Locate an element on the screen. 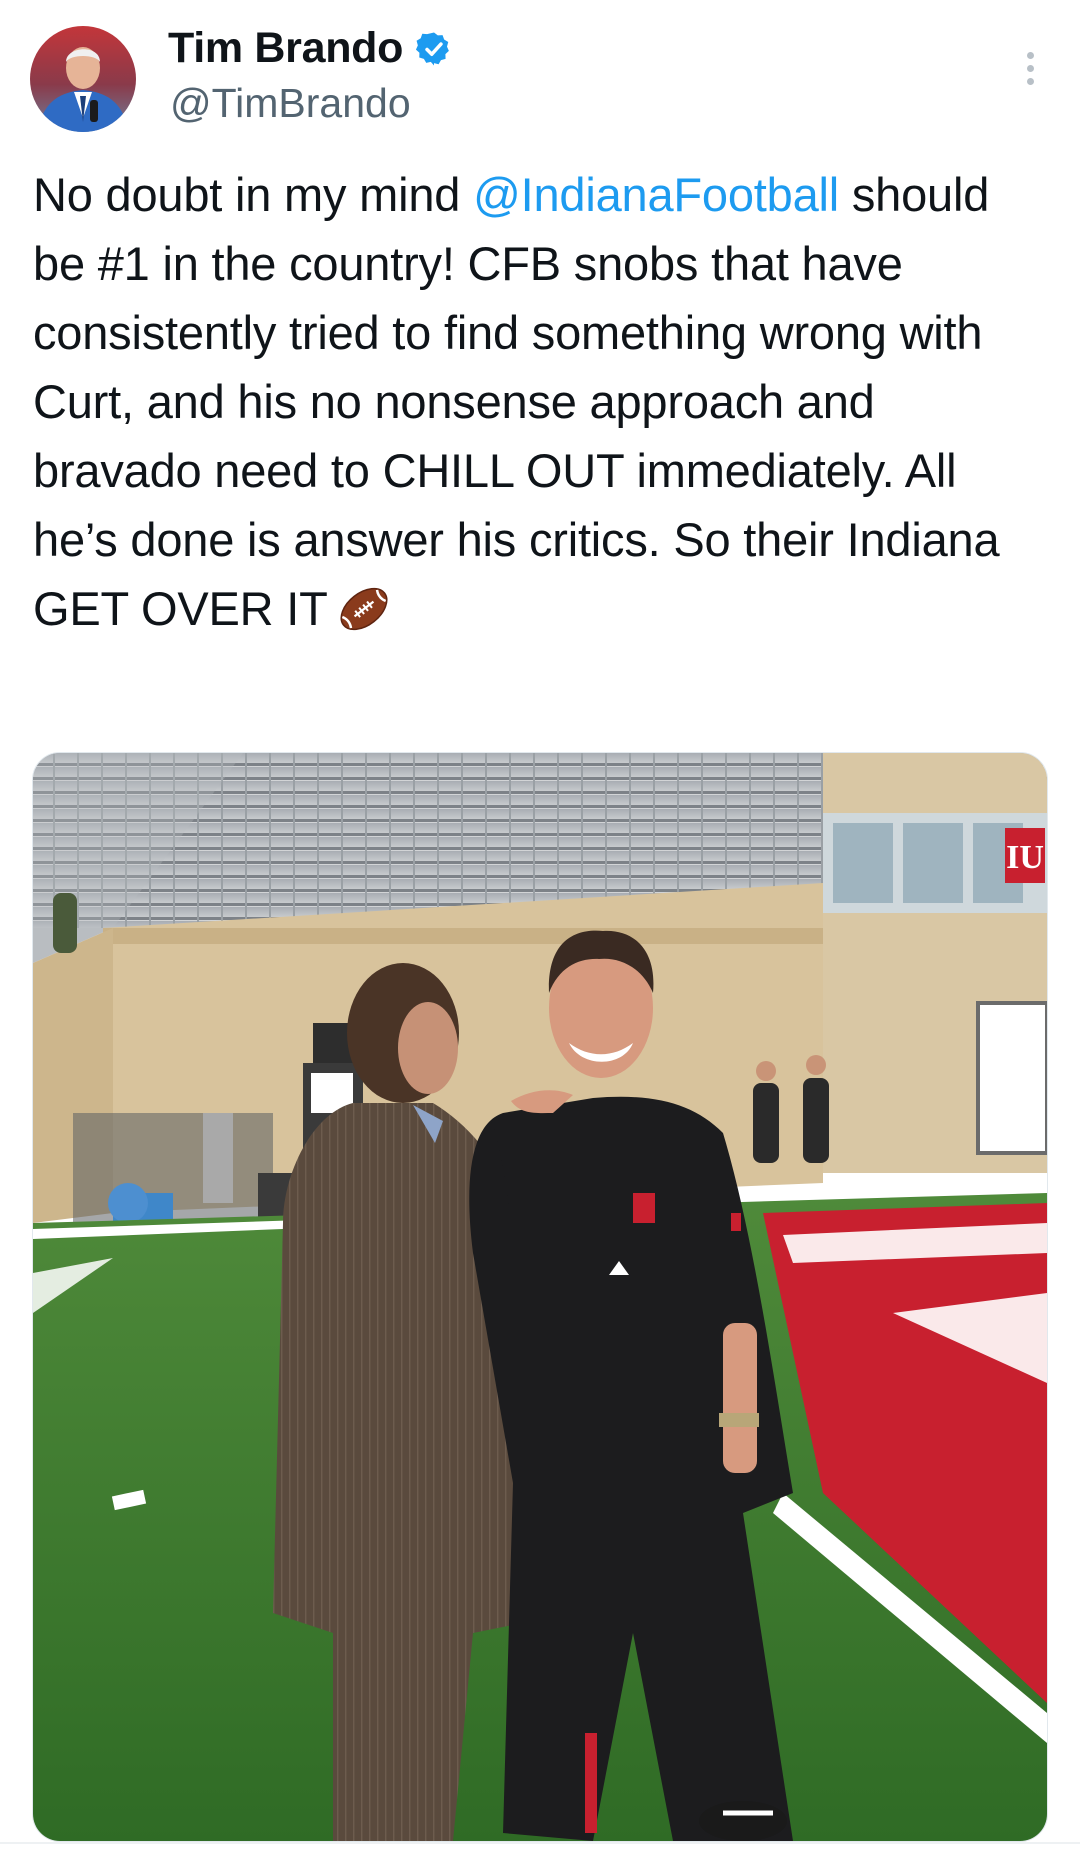 The height and width of the screenshot is (1850, 1080). american-football-icon is located at coordinates (364, 609).